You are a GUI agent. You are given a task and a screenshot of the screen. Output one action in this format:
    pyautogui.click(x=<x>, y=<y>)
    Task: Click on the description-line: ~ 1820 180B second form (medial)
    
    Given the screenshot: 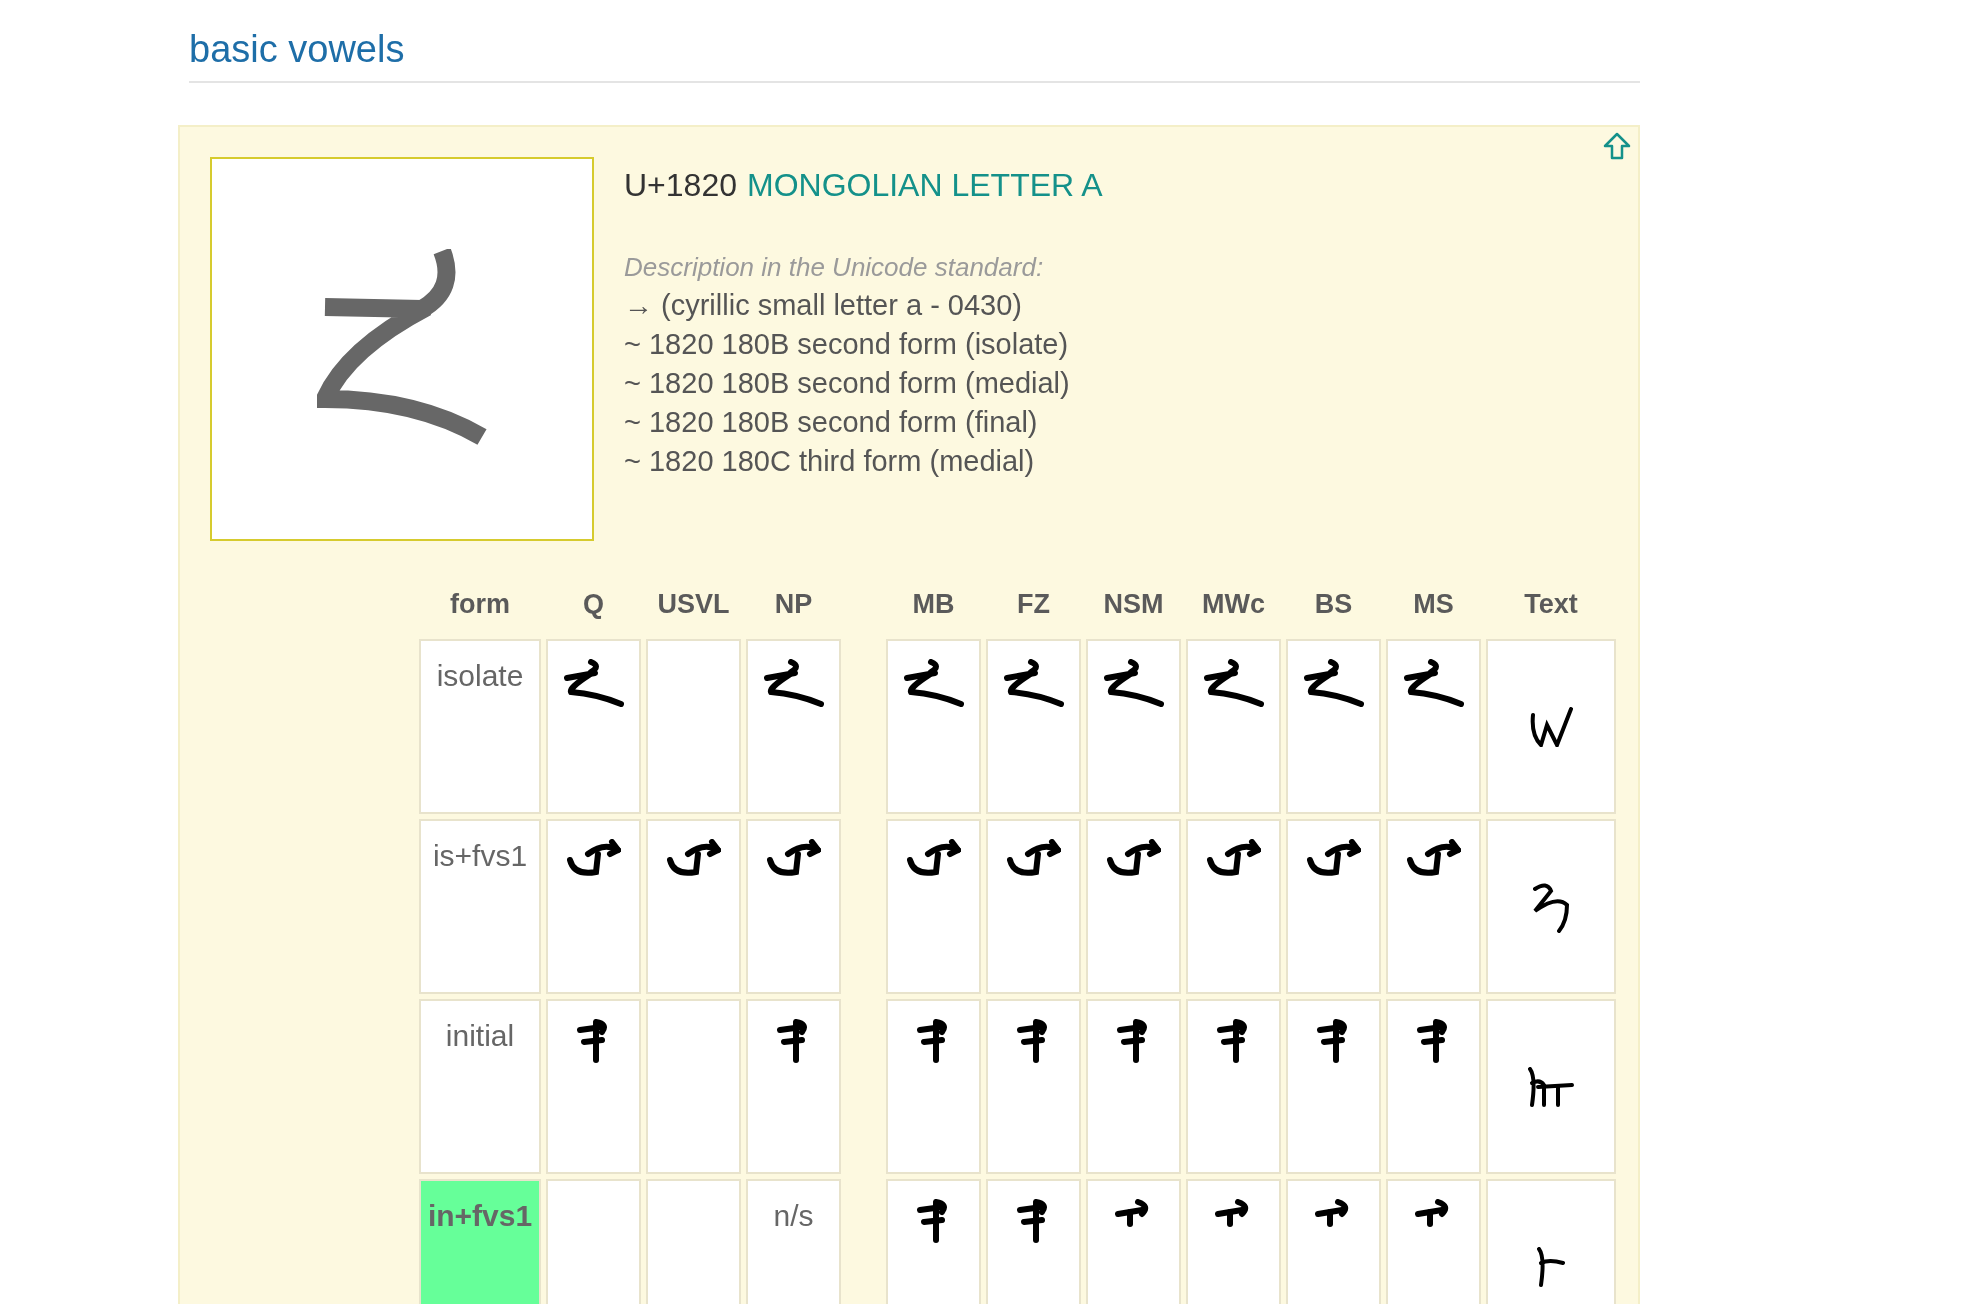 What is the action you would take?
    pyautogui.click(x=847, y=383)
    